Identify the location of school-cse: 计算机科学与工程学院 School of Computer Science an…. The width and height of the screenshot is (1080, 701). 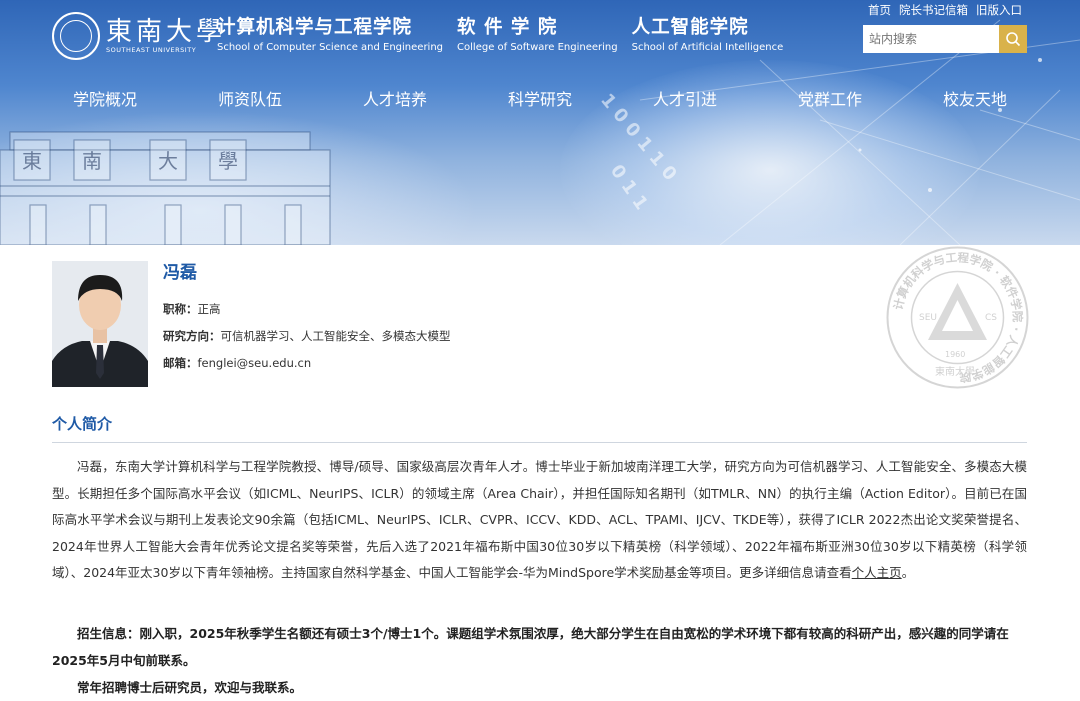
(330, 34).